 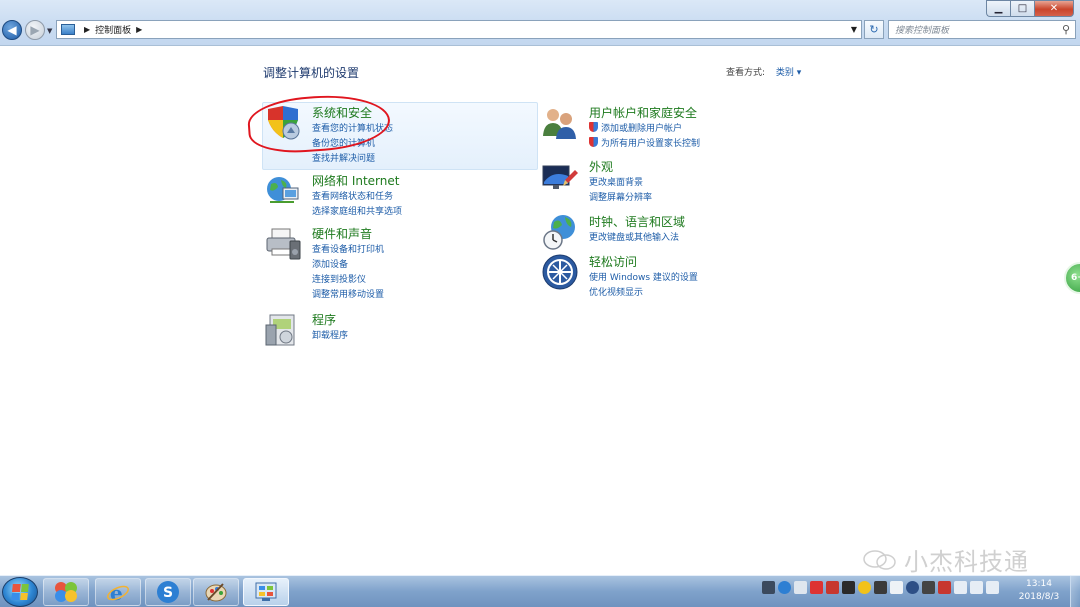 I want to click on link-mobility-settings: 调整常用移动设置, so click(x=348, y=293).